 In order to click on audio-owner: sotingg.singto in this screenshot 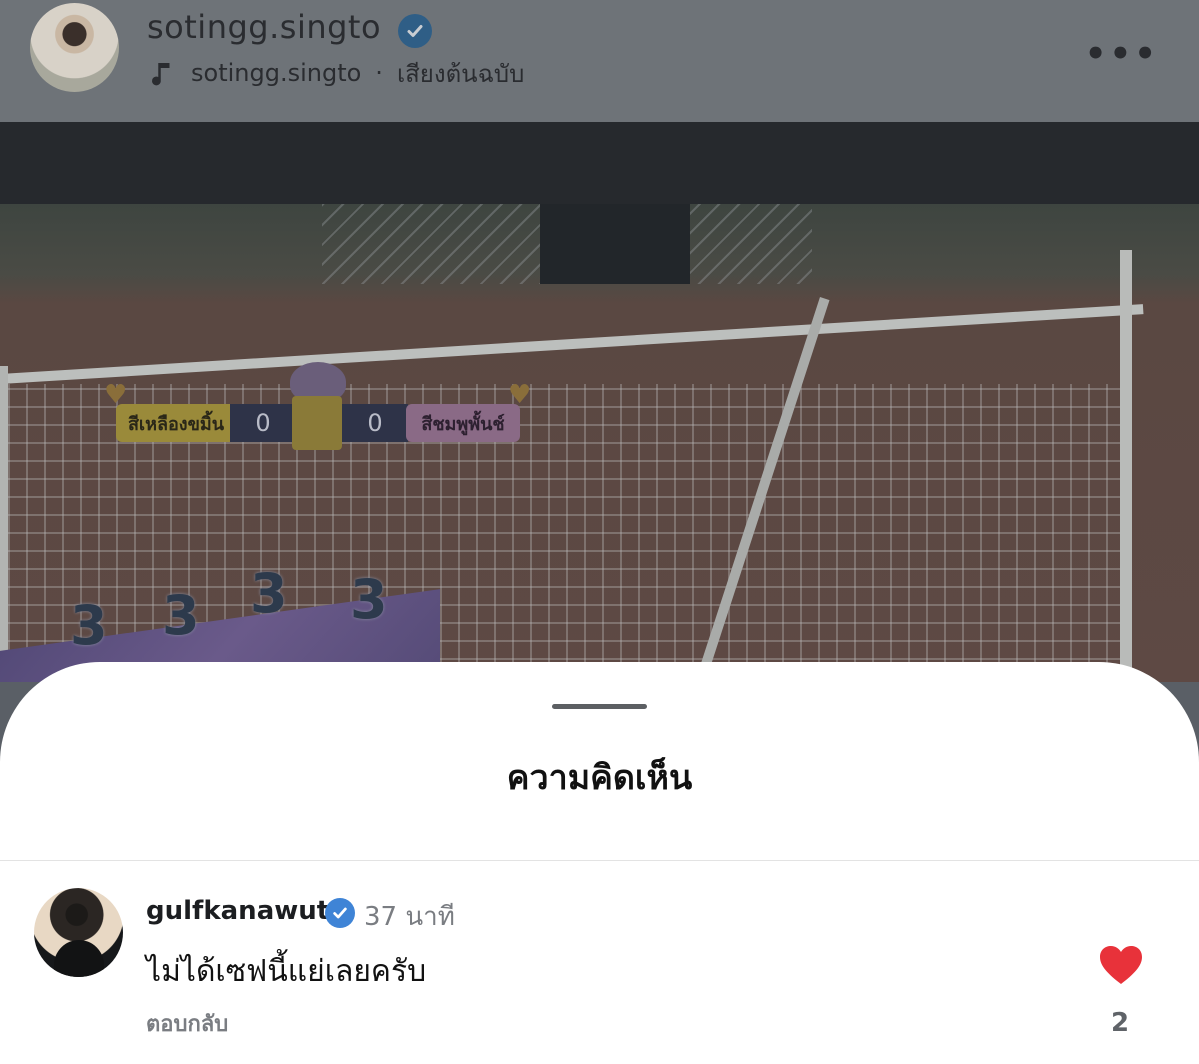, I will do `click(276, 73)`.